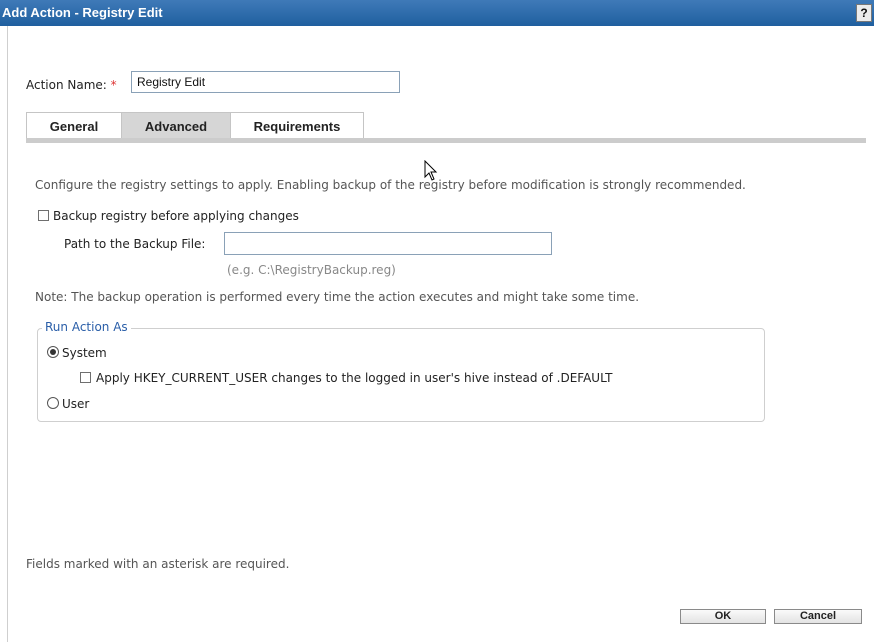 Image resolution: width=874 pixels, height=642 pixels. I want to click on action-name-input: Registry Edit, so click(265, 82).